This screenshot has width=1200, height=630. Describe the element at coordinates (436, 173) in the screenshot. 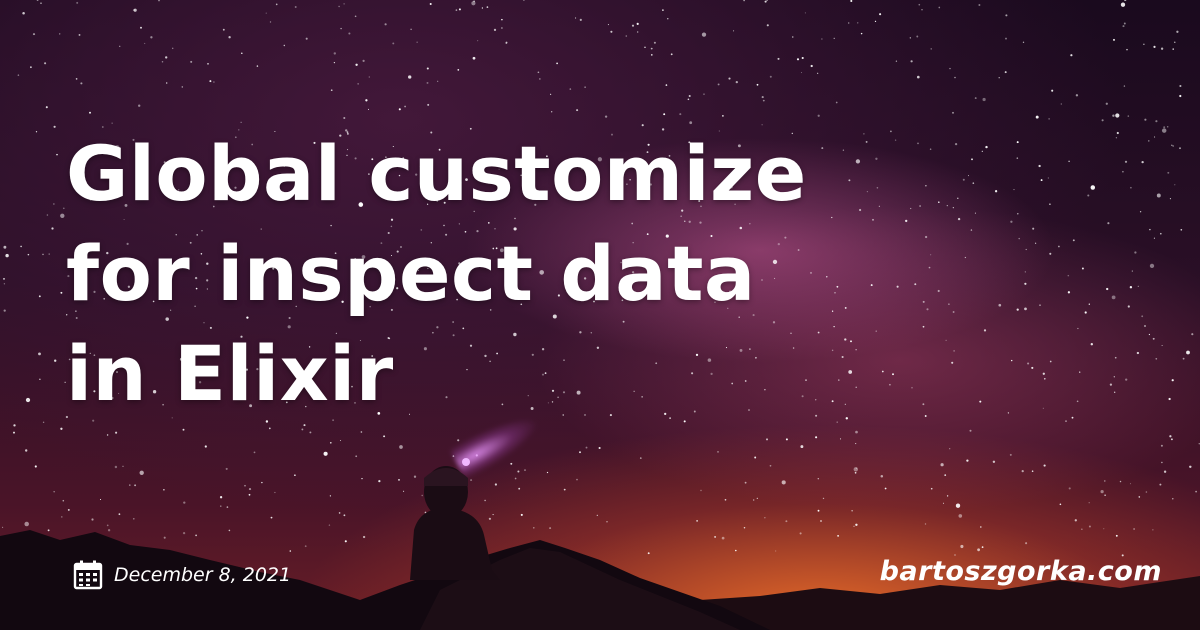

I see `title-line: Global customize` at that location.